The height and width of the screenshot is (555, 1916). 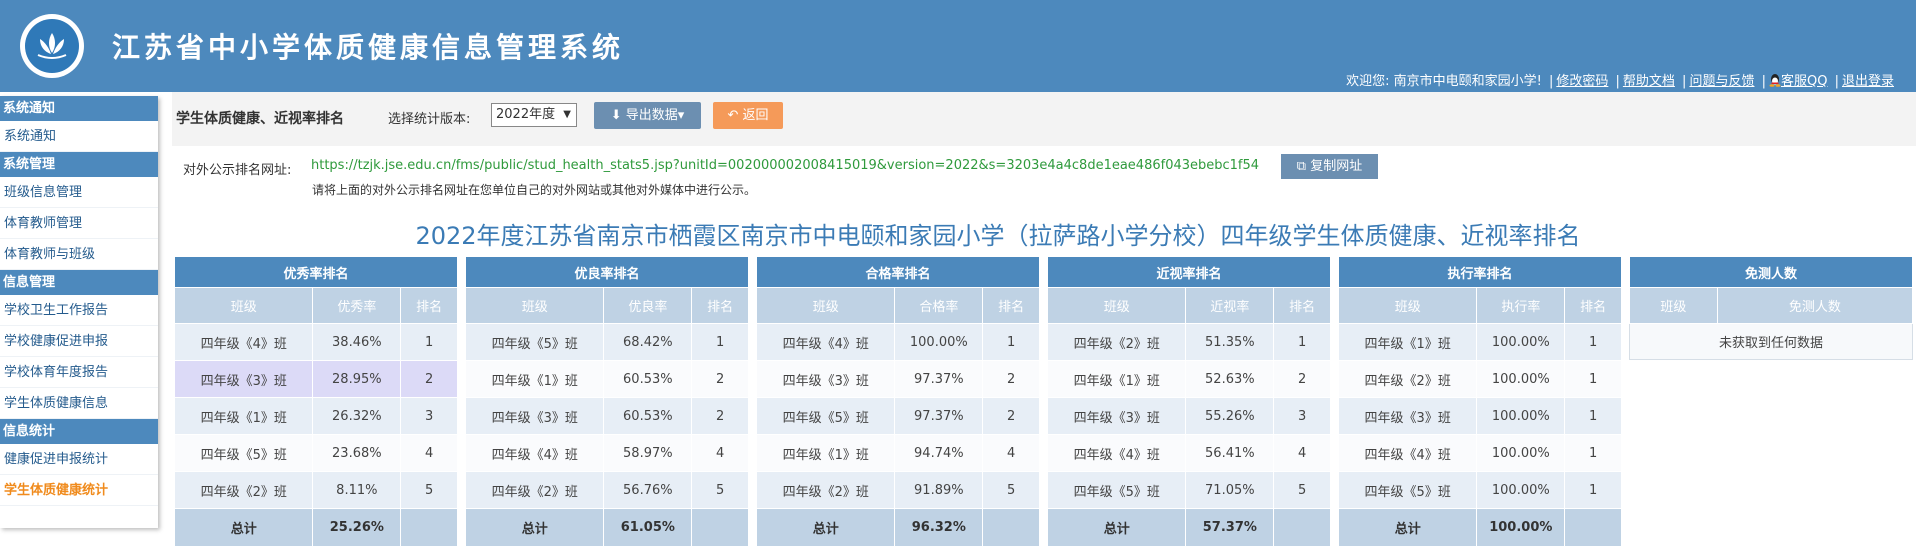 I want to click on table-cell: 100.00%, so click(x=1521, y=342).